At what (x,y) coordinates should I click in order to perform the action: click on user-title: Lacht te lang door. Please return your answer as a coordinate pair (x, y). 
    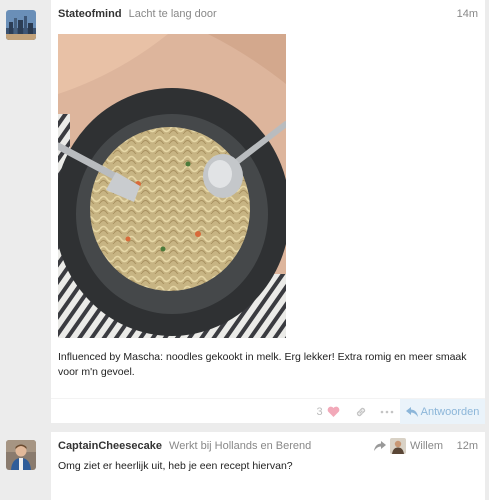
    Looking at the image, I should click on (172, 14).